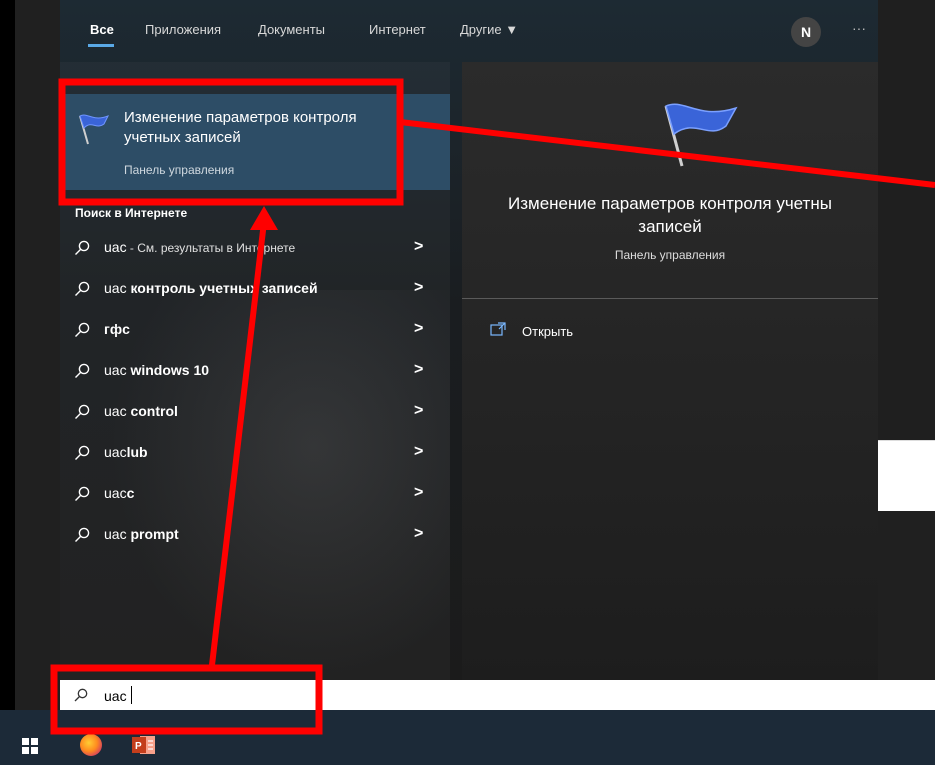 The image size is (935, 765). I want to click on web-suggestion-item: uac control >, so click(255, 412).